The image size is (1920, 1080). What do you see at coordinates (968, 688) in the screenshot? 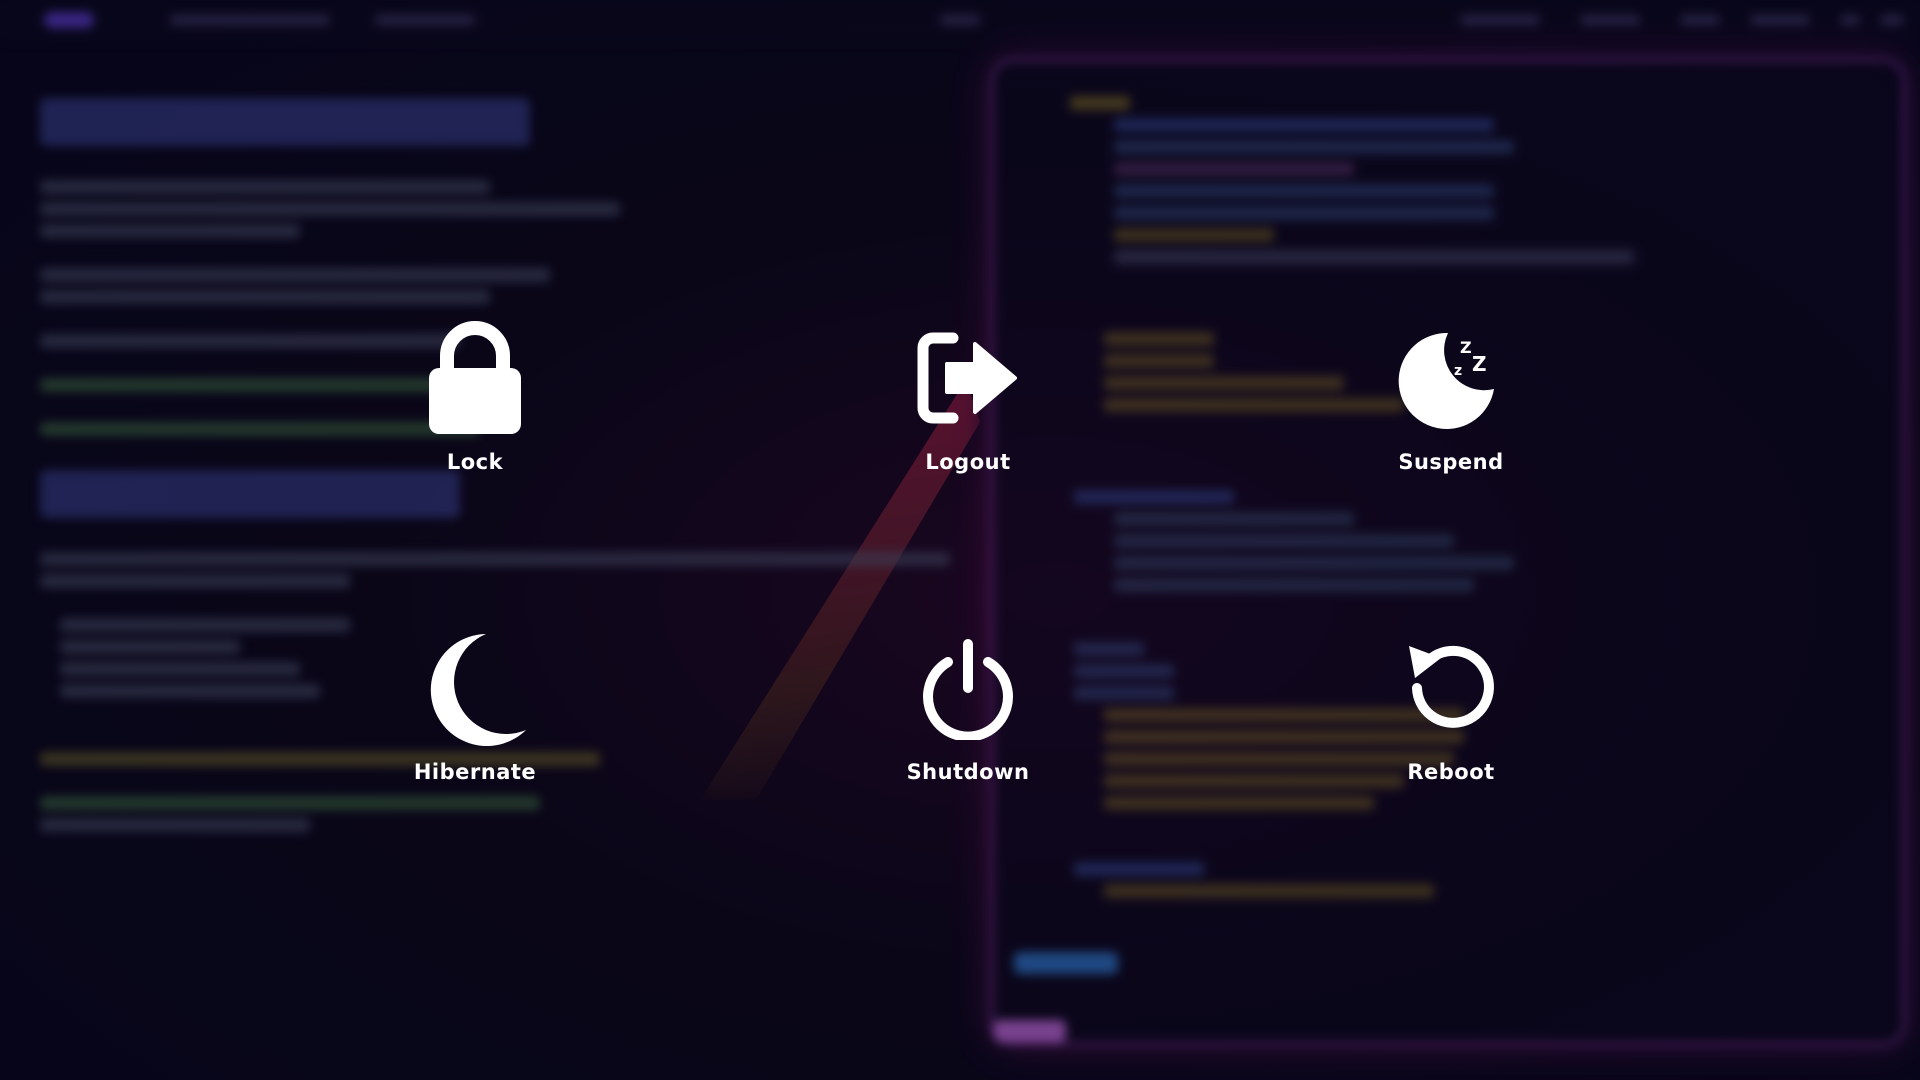
I see `power-icon` at bounding box center [968, 688].